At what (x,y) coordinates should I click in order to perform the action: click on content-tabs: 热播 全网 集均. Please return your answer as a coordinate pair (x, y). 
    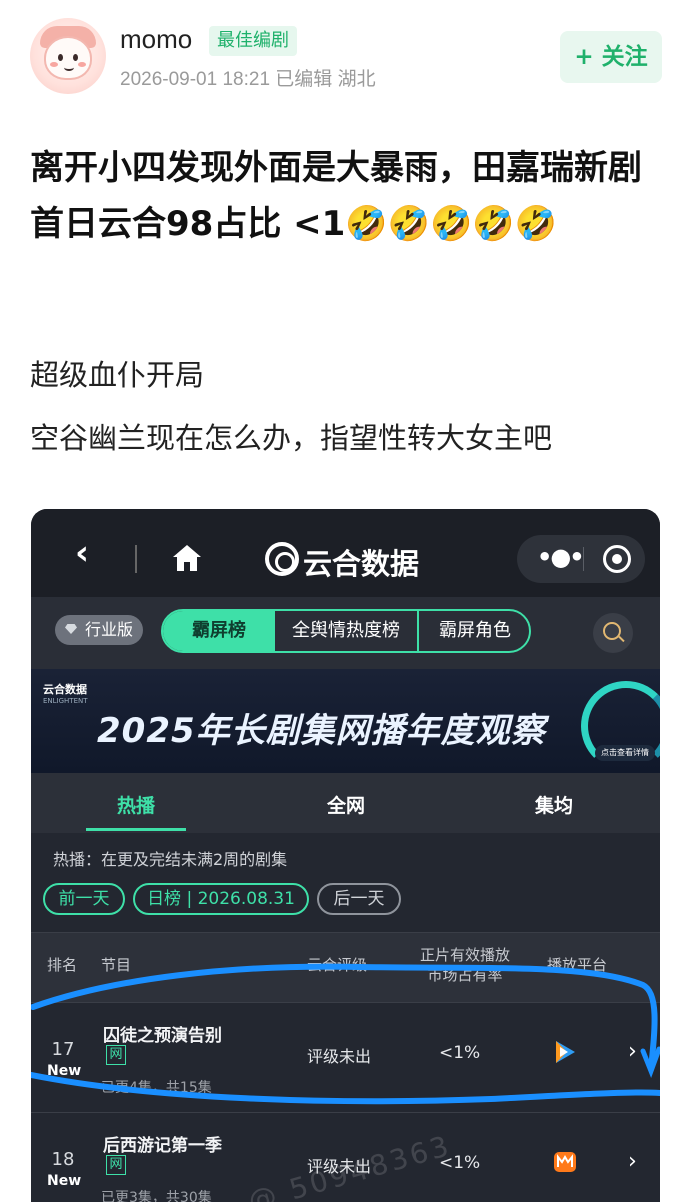
    Looking at the image, I should click on (345, 803).